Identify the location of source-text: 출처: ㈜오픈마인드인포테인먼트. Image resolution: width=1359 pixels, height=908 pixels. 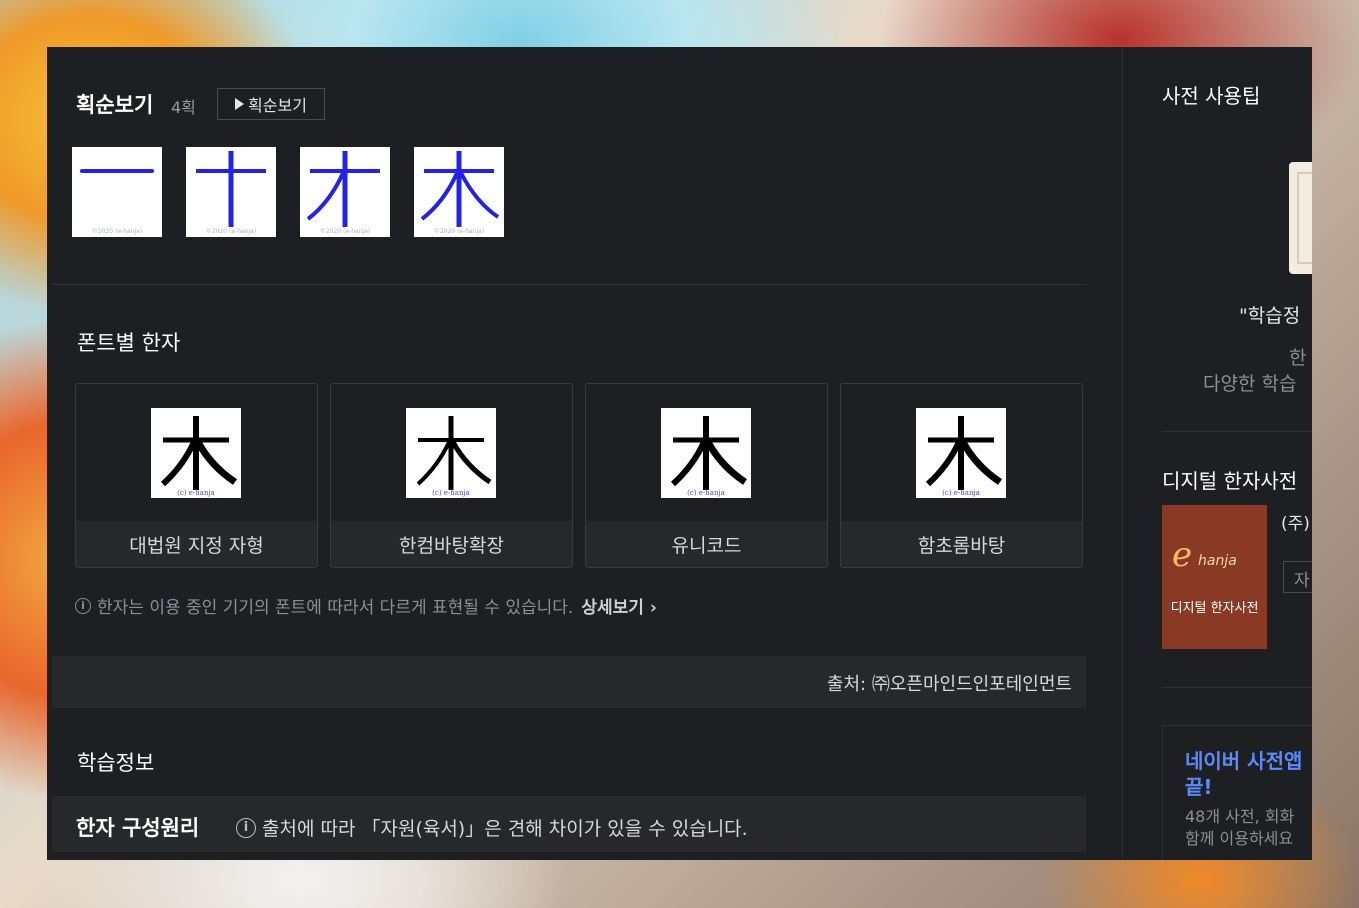
(949, 684).